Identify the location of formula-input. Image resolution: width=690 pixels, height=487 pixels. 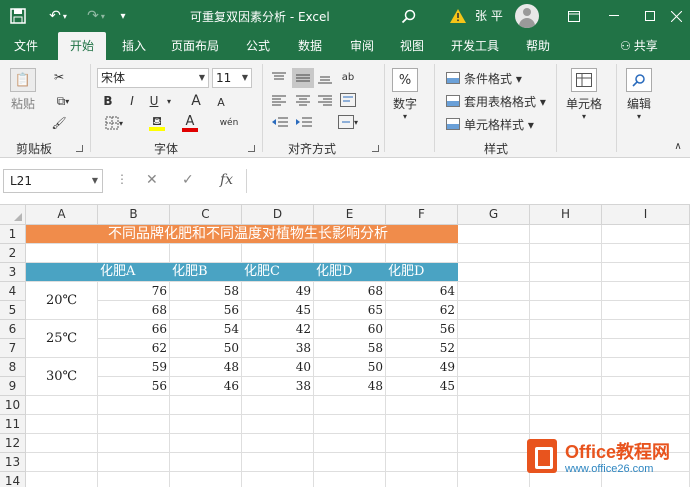
(468, 181).